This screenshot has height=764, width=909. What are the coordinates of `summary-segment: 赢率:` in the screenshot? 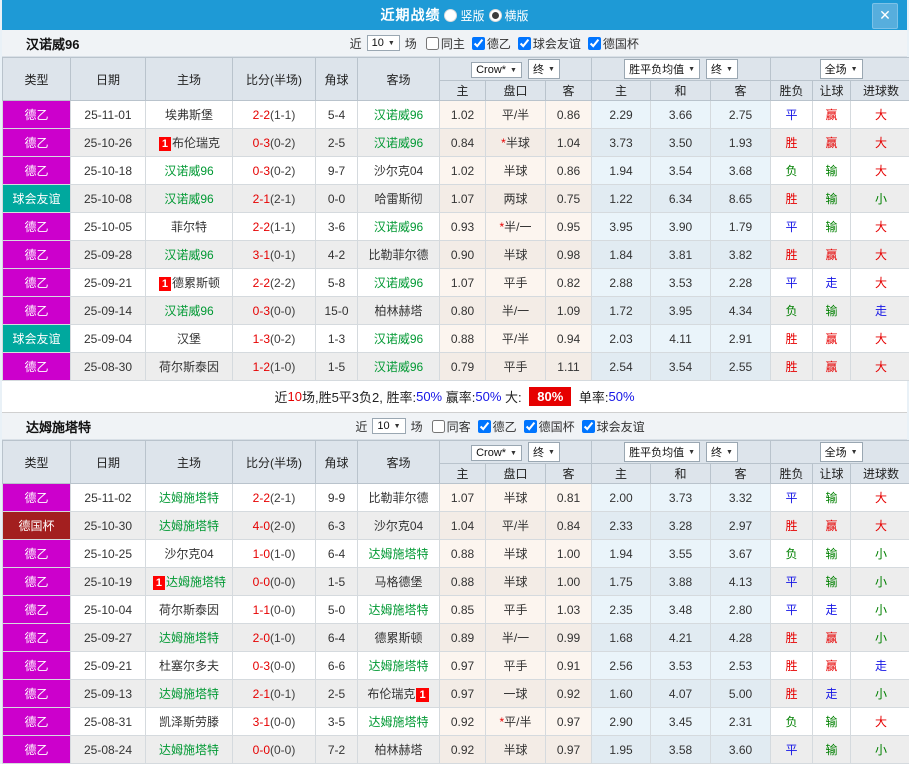 It's located at (458, 396).